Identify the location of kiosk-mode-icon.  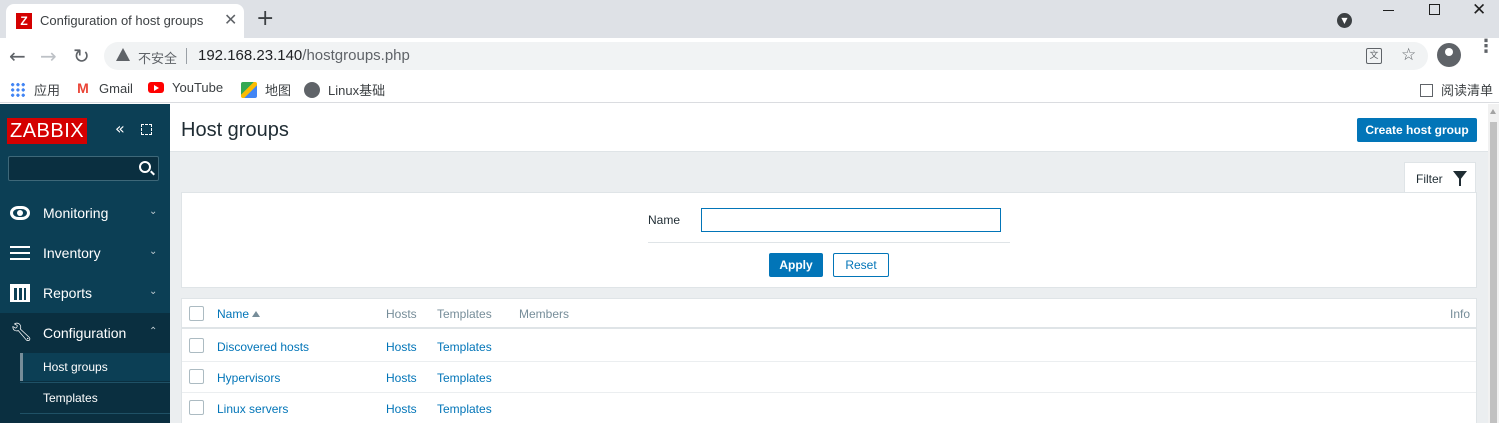
(146, 129).